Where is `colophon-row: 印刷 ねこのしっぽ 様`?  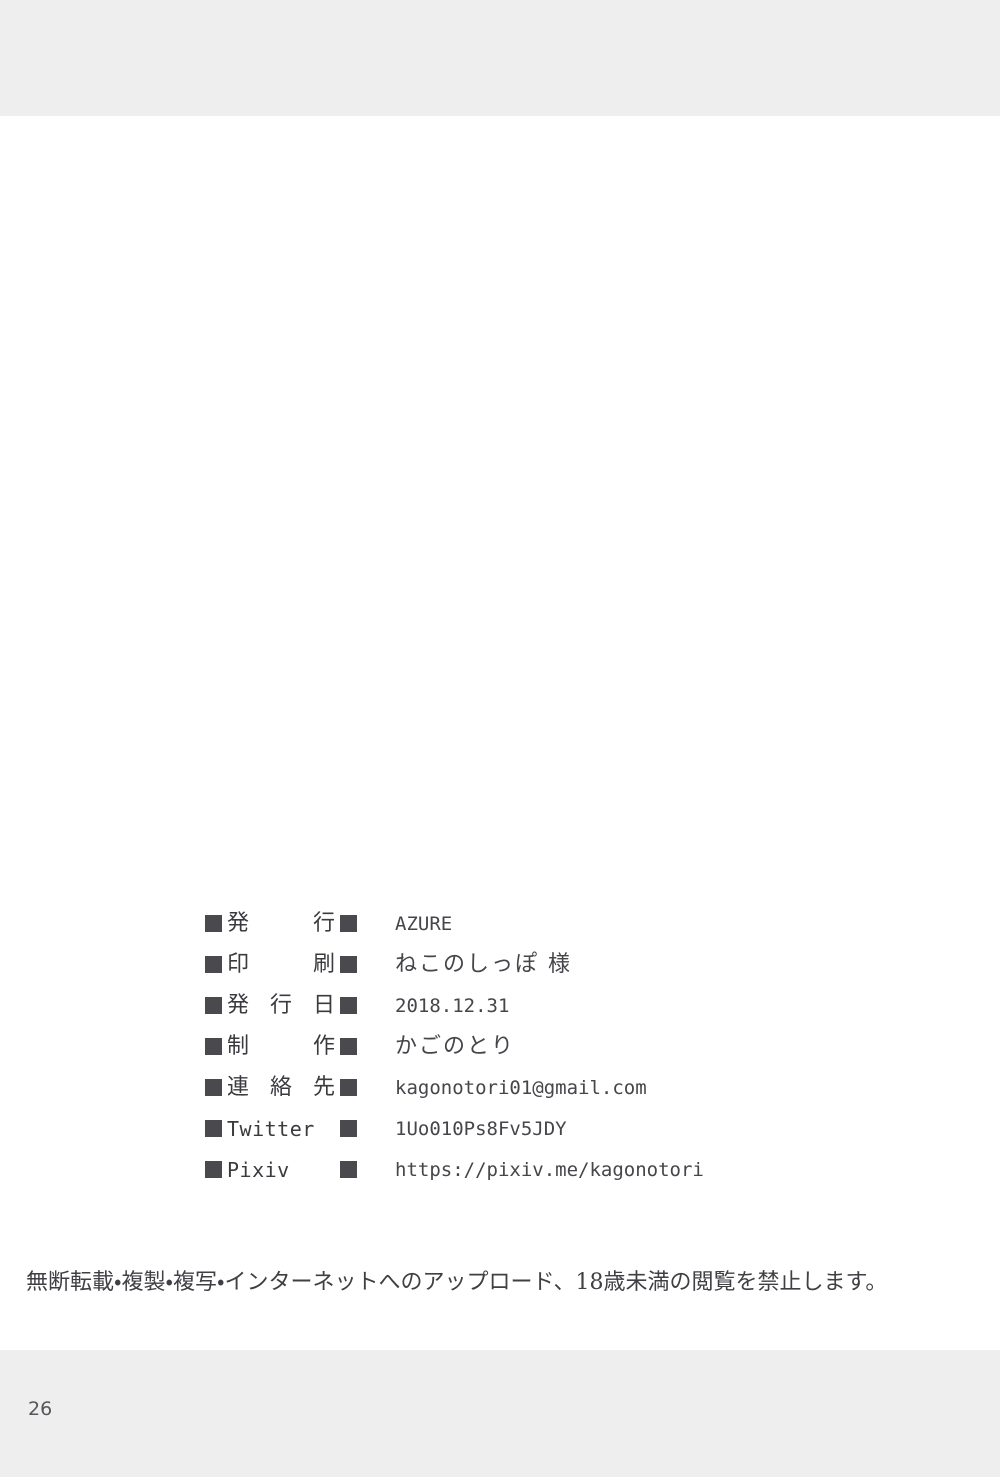
colophon-row: 印刷 ねこのしっぽ 様 is located at coordinates (585, 964).